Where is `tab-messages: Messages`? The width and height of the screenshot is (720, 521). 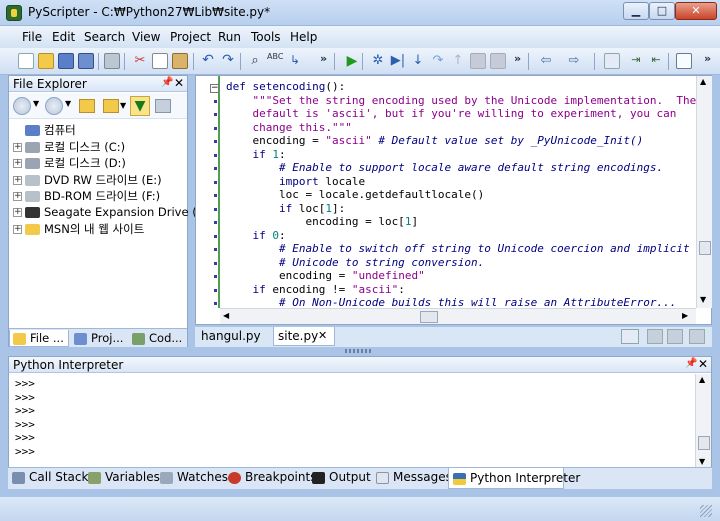
tab-messages: Messages is located at coordinates (414, 479).